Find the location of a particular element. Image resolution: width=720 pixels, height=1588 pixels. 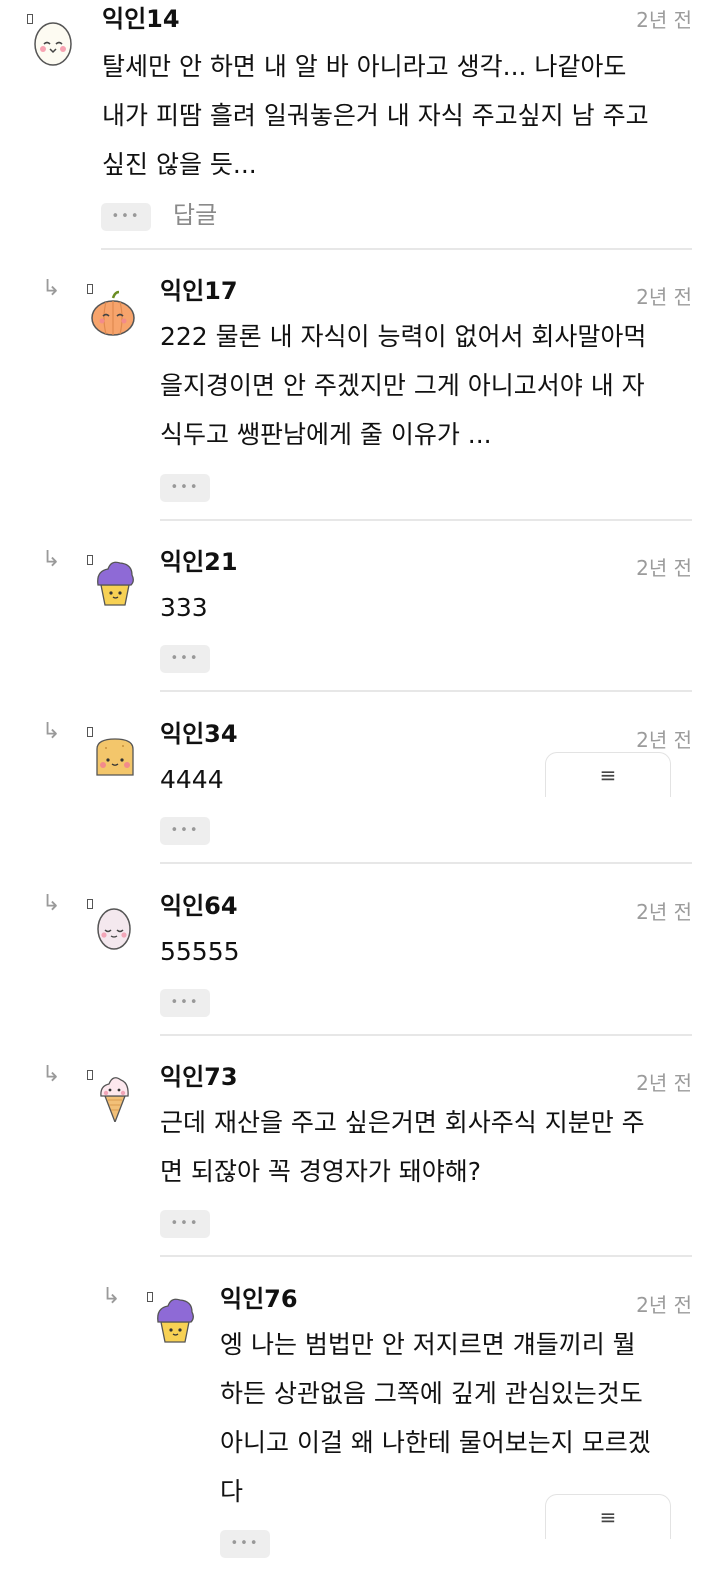

ice-cream-cone-icon is located at coordinates (114, 1099).